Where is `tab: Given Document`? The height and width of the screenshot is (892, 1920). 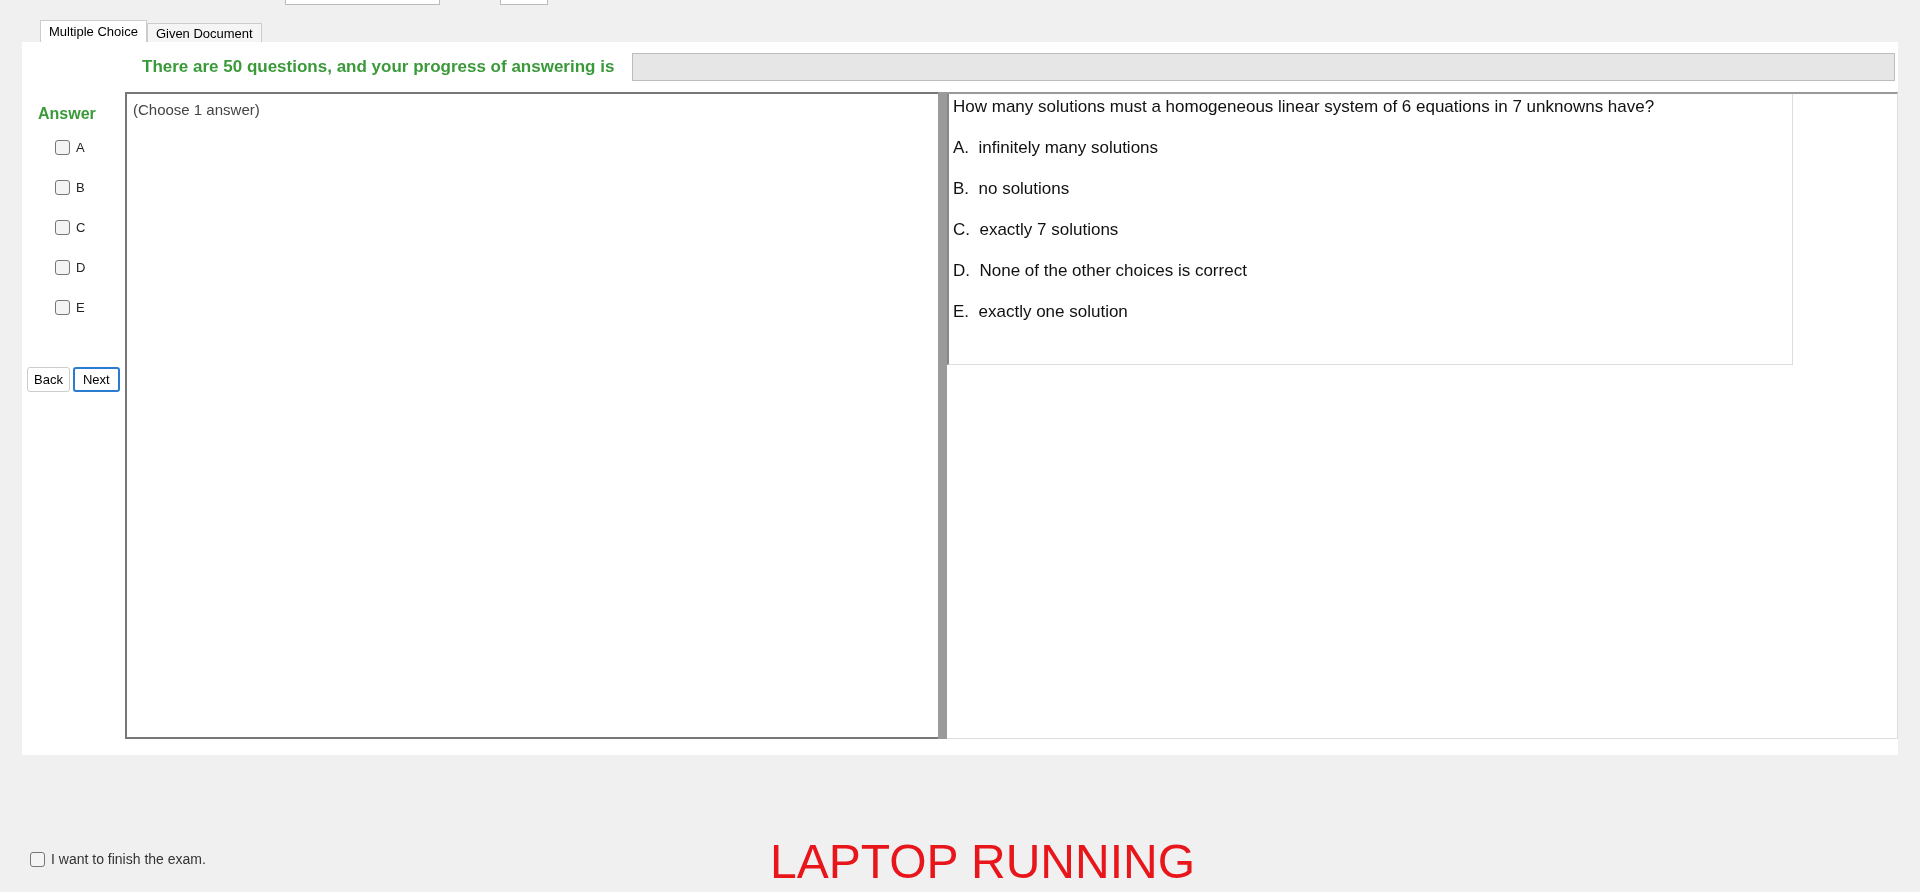
tab: Given Document is located at coordinates (204, 32).